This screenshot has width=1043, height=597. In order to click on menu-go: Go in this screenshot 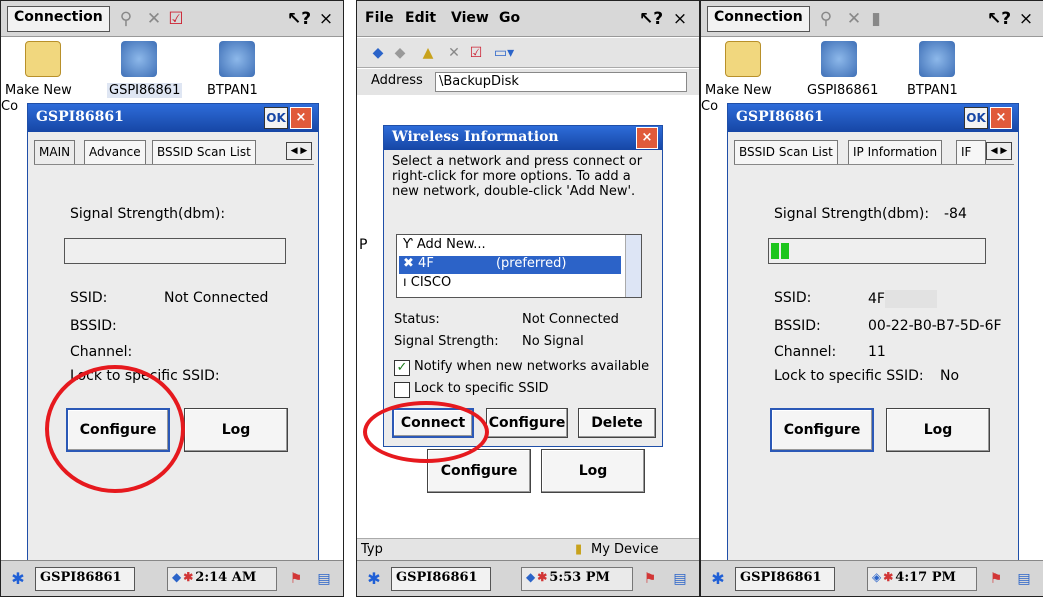, I will do `click(509, 18)`.